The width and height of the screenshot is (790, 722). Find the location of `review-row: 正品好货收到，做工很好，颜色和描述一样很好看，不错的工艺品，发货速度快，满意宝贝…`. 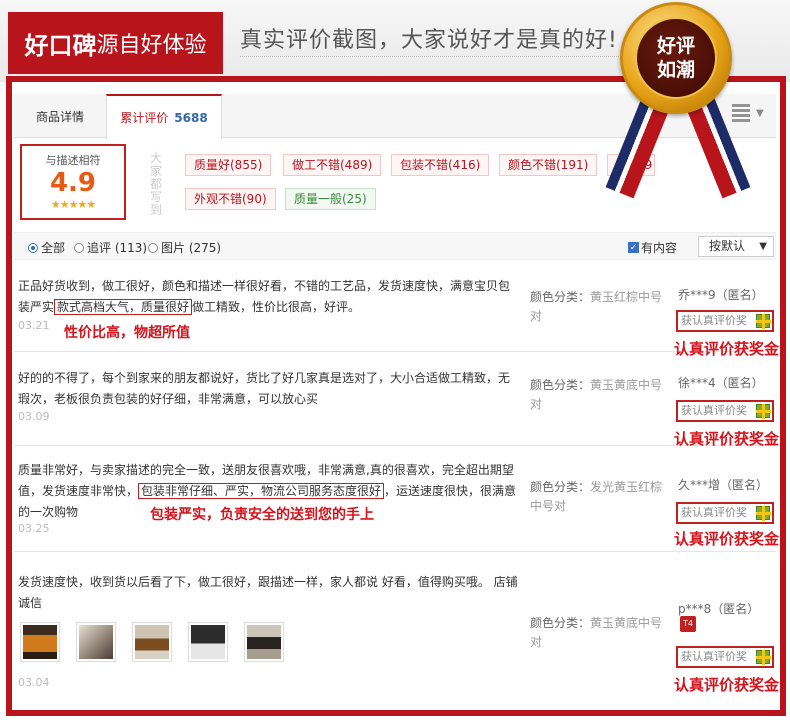

review-row: 正品好货收到，做工很好，颜色和描述一样很好看，不错的工艺品，发货速度快，满意宝贝… is located at coordinates (396, 310).